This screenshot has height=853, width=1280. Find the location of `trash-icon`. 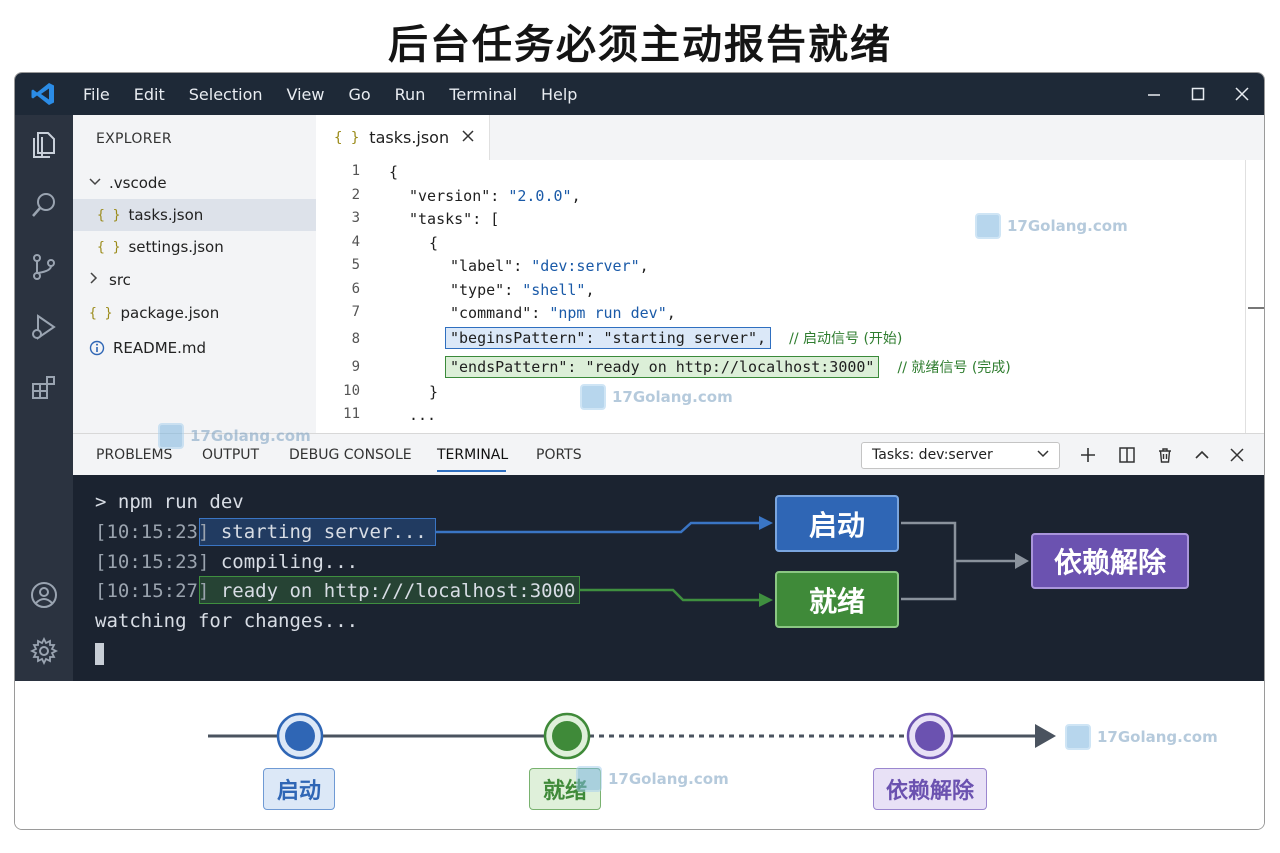

trash-icon is located at coordinates (1165, 455).